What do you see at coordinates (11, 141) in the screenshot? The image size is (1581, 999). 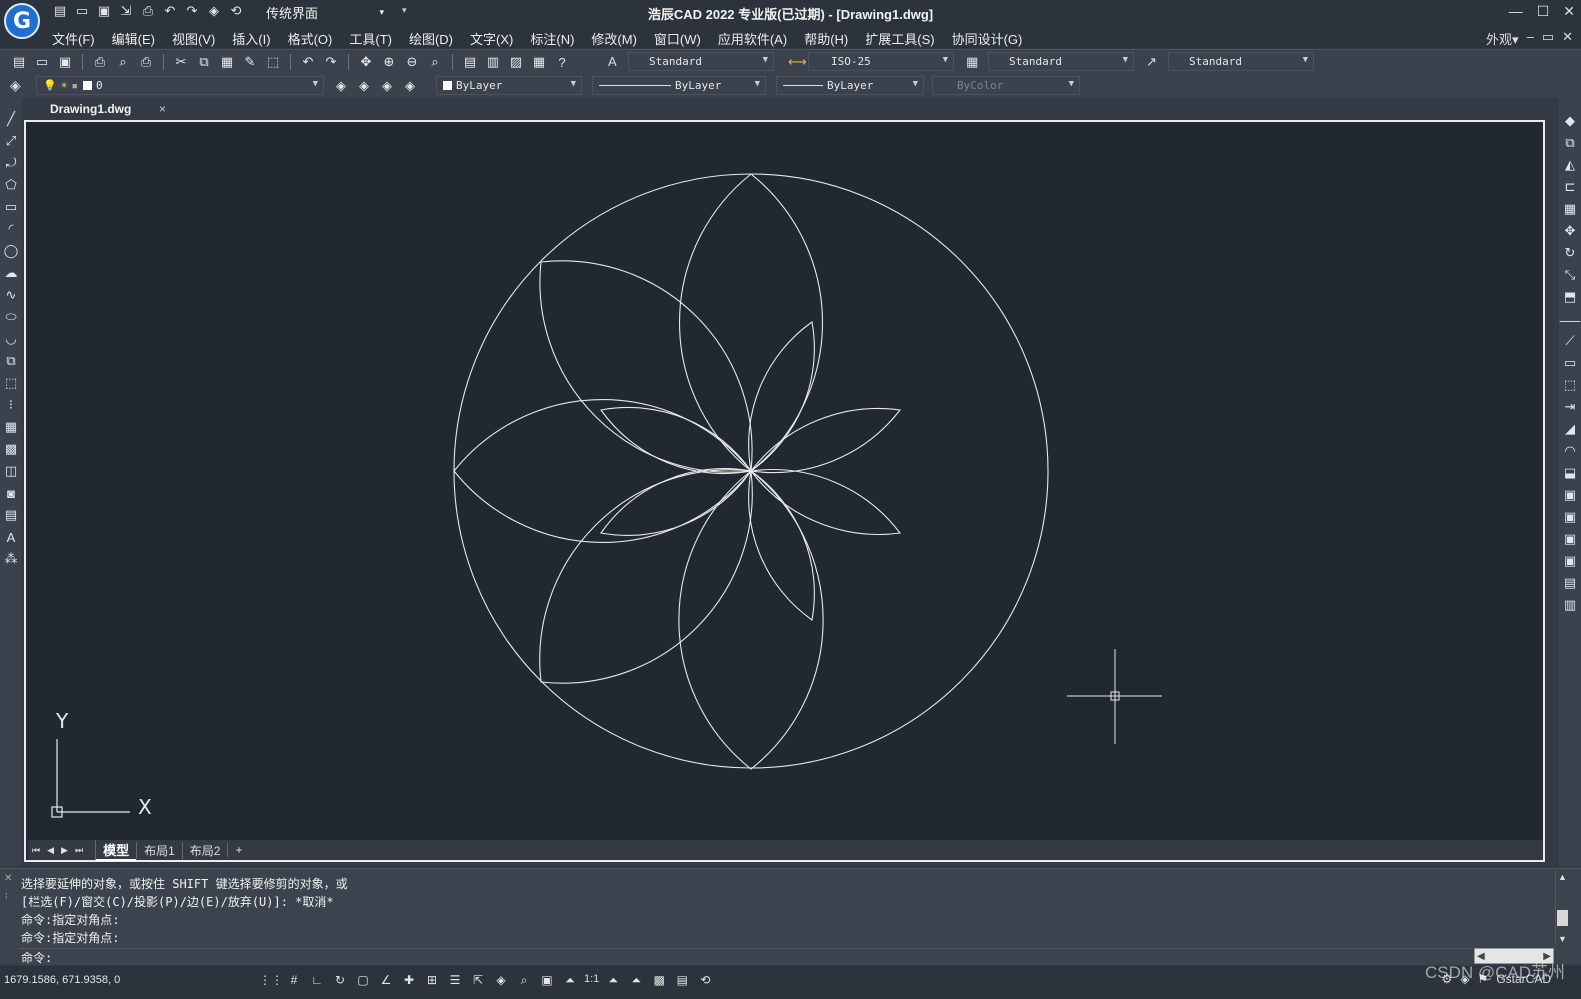 I see `construction-line-icon: ⤢` at bounding box center [11, 141].